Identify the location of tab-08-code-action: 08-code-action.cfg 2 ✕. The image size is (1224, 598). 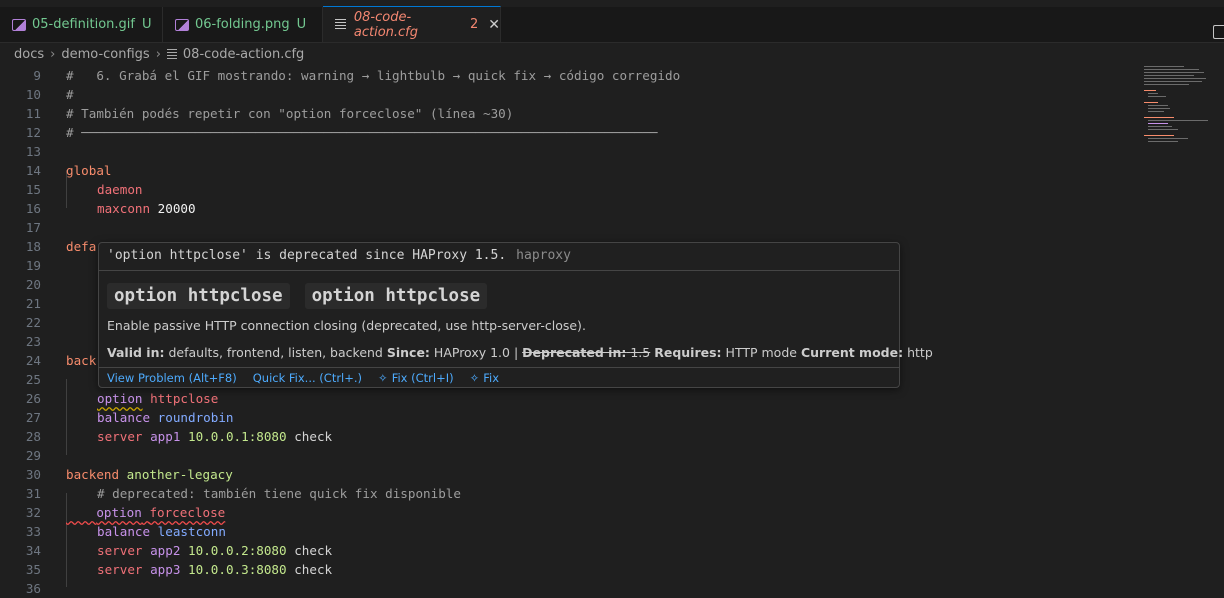
(412, 24).